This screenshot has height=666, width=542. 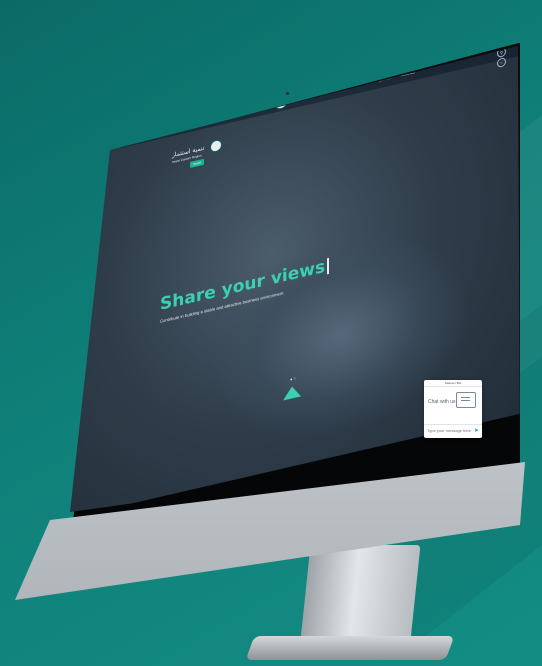 What do you see at coordinates (350, 648) in the screenshot?
I see `monitor-foot` at bounding box center [350, 648].